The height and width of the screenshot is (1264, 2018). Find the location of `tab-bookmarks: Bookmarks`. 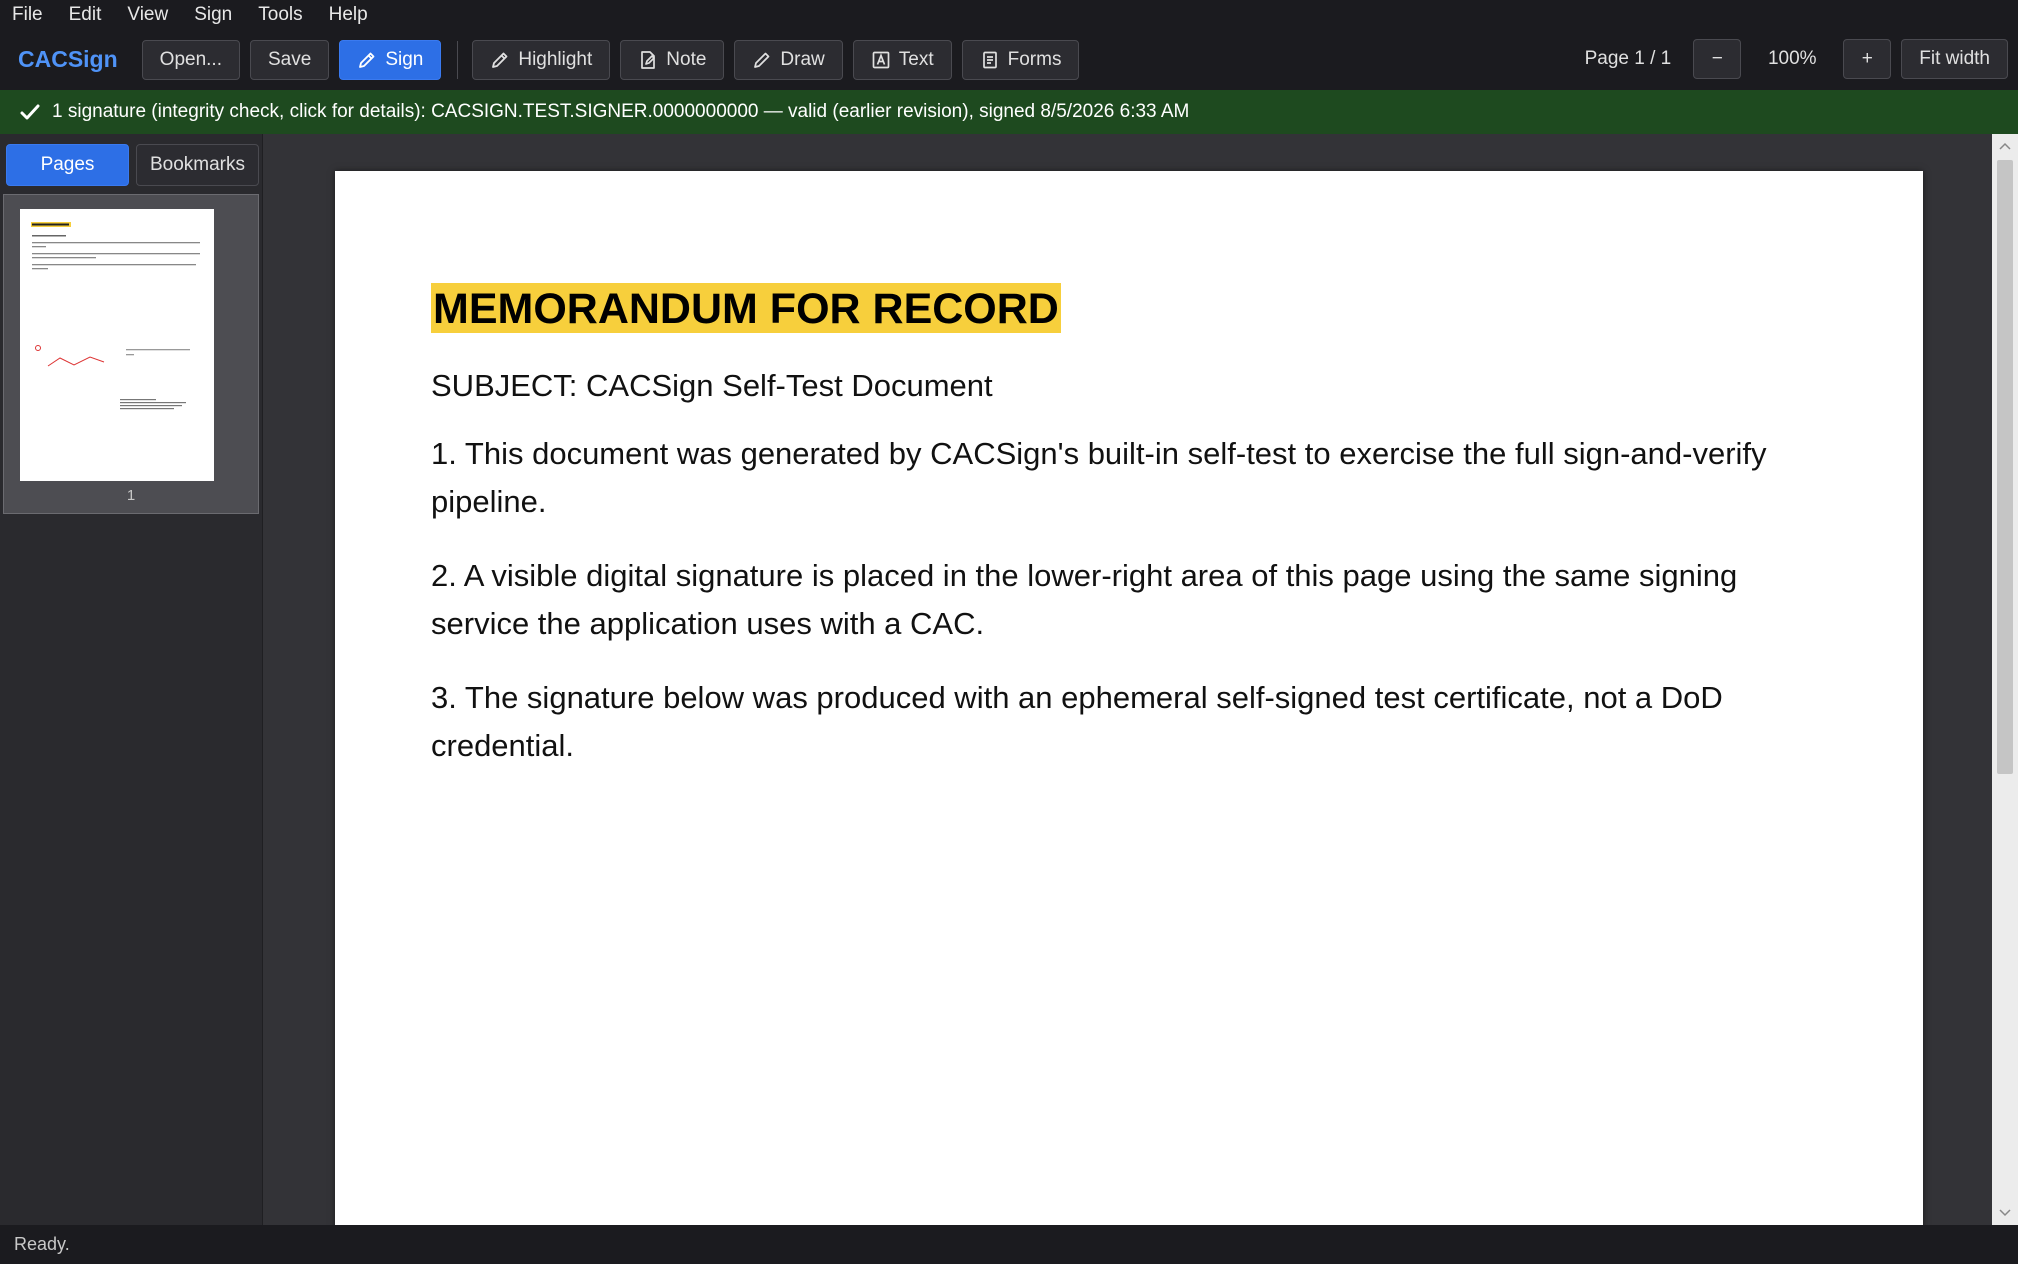

tab-bookmarks: Bookmarks is located at coordinates (197, 165).